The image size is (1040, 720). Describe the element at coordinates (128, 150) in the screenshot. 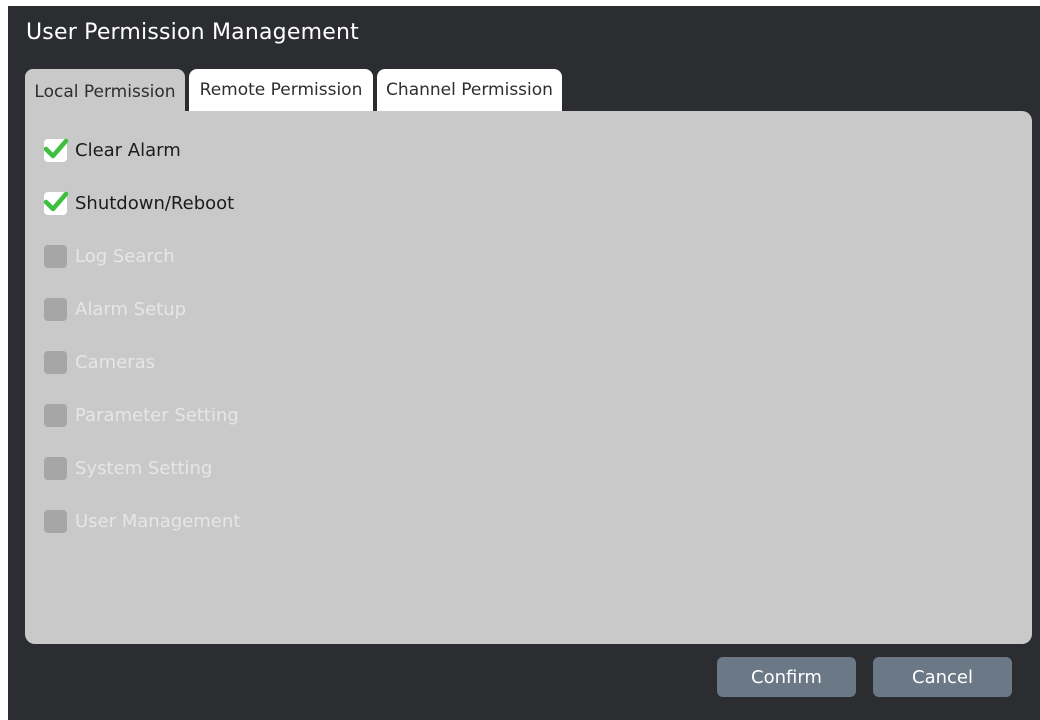

I see `permission-label: Clear Alarm` at that location.